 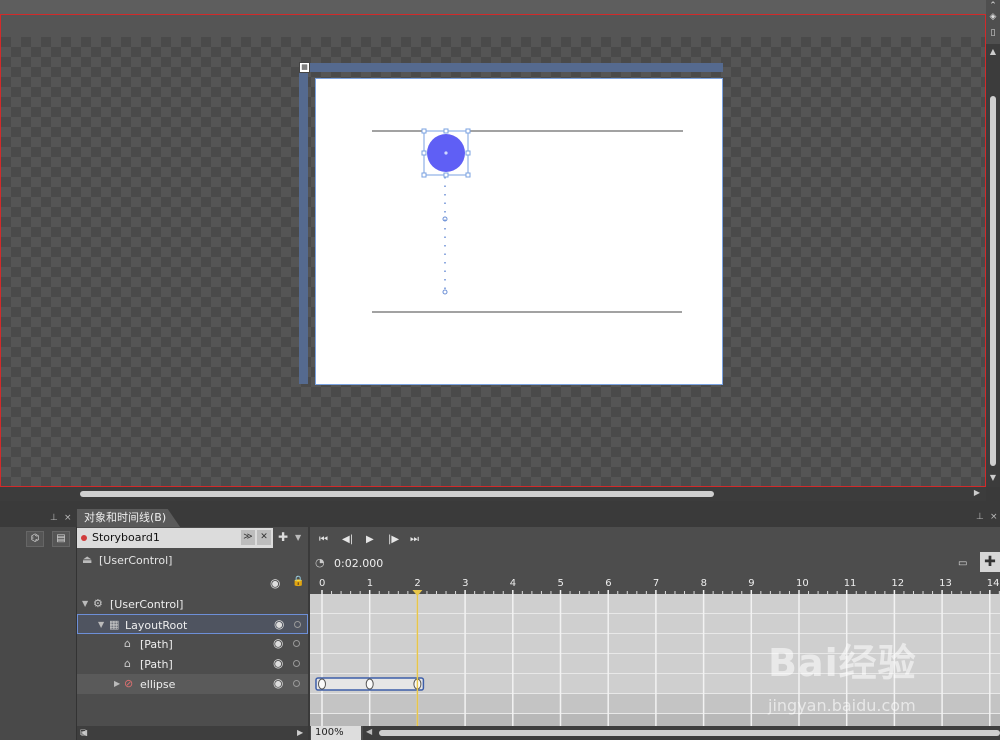 I want to click on scroll-left-arrow-icon: ◀, so click(x=369, y=731).